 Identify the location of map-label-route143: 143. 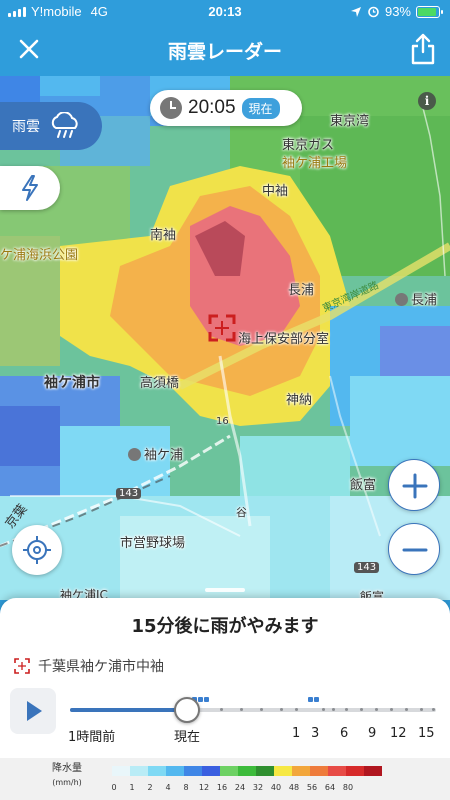
(129, 493).